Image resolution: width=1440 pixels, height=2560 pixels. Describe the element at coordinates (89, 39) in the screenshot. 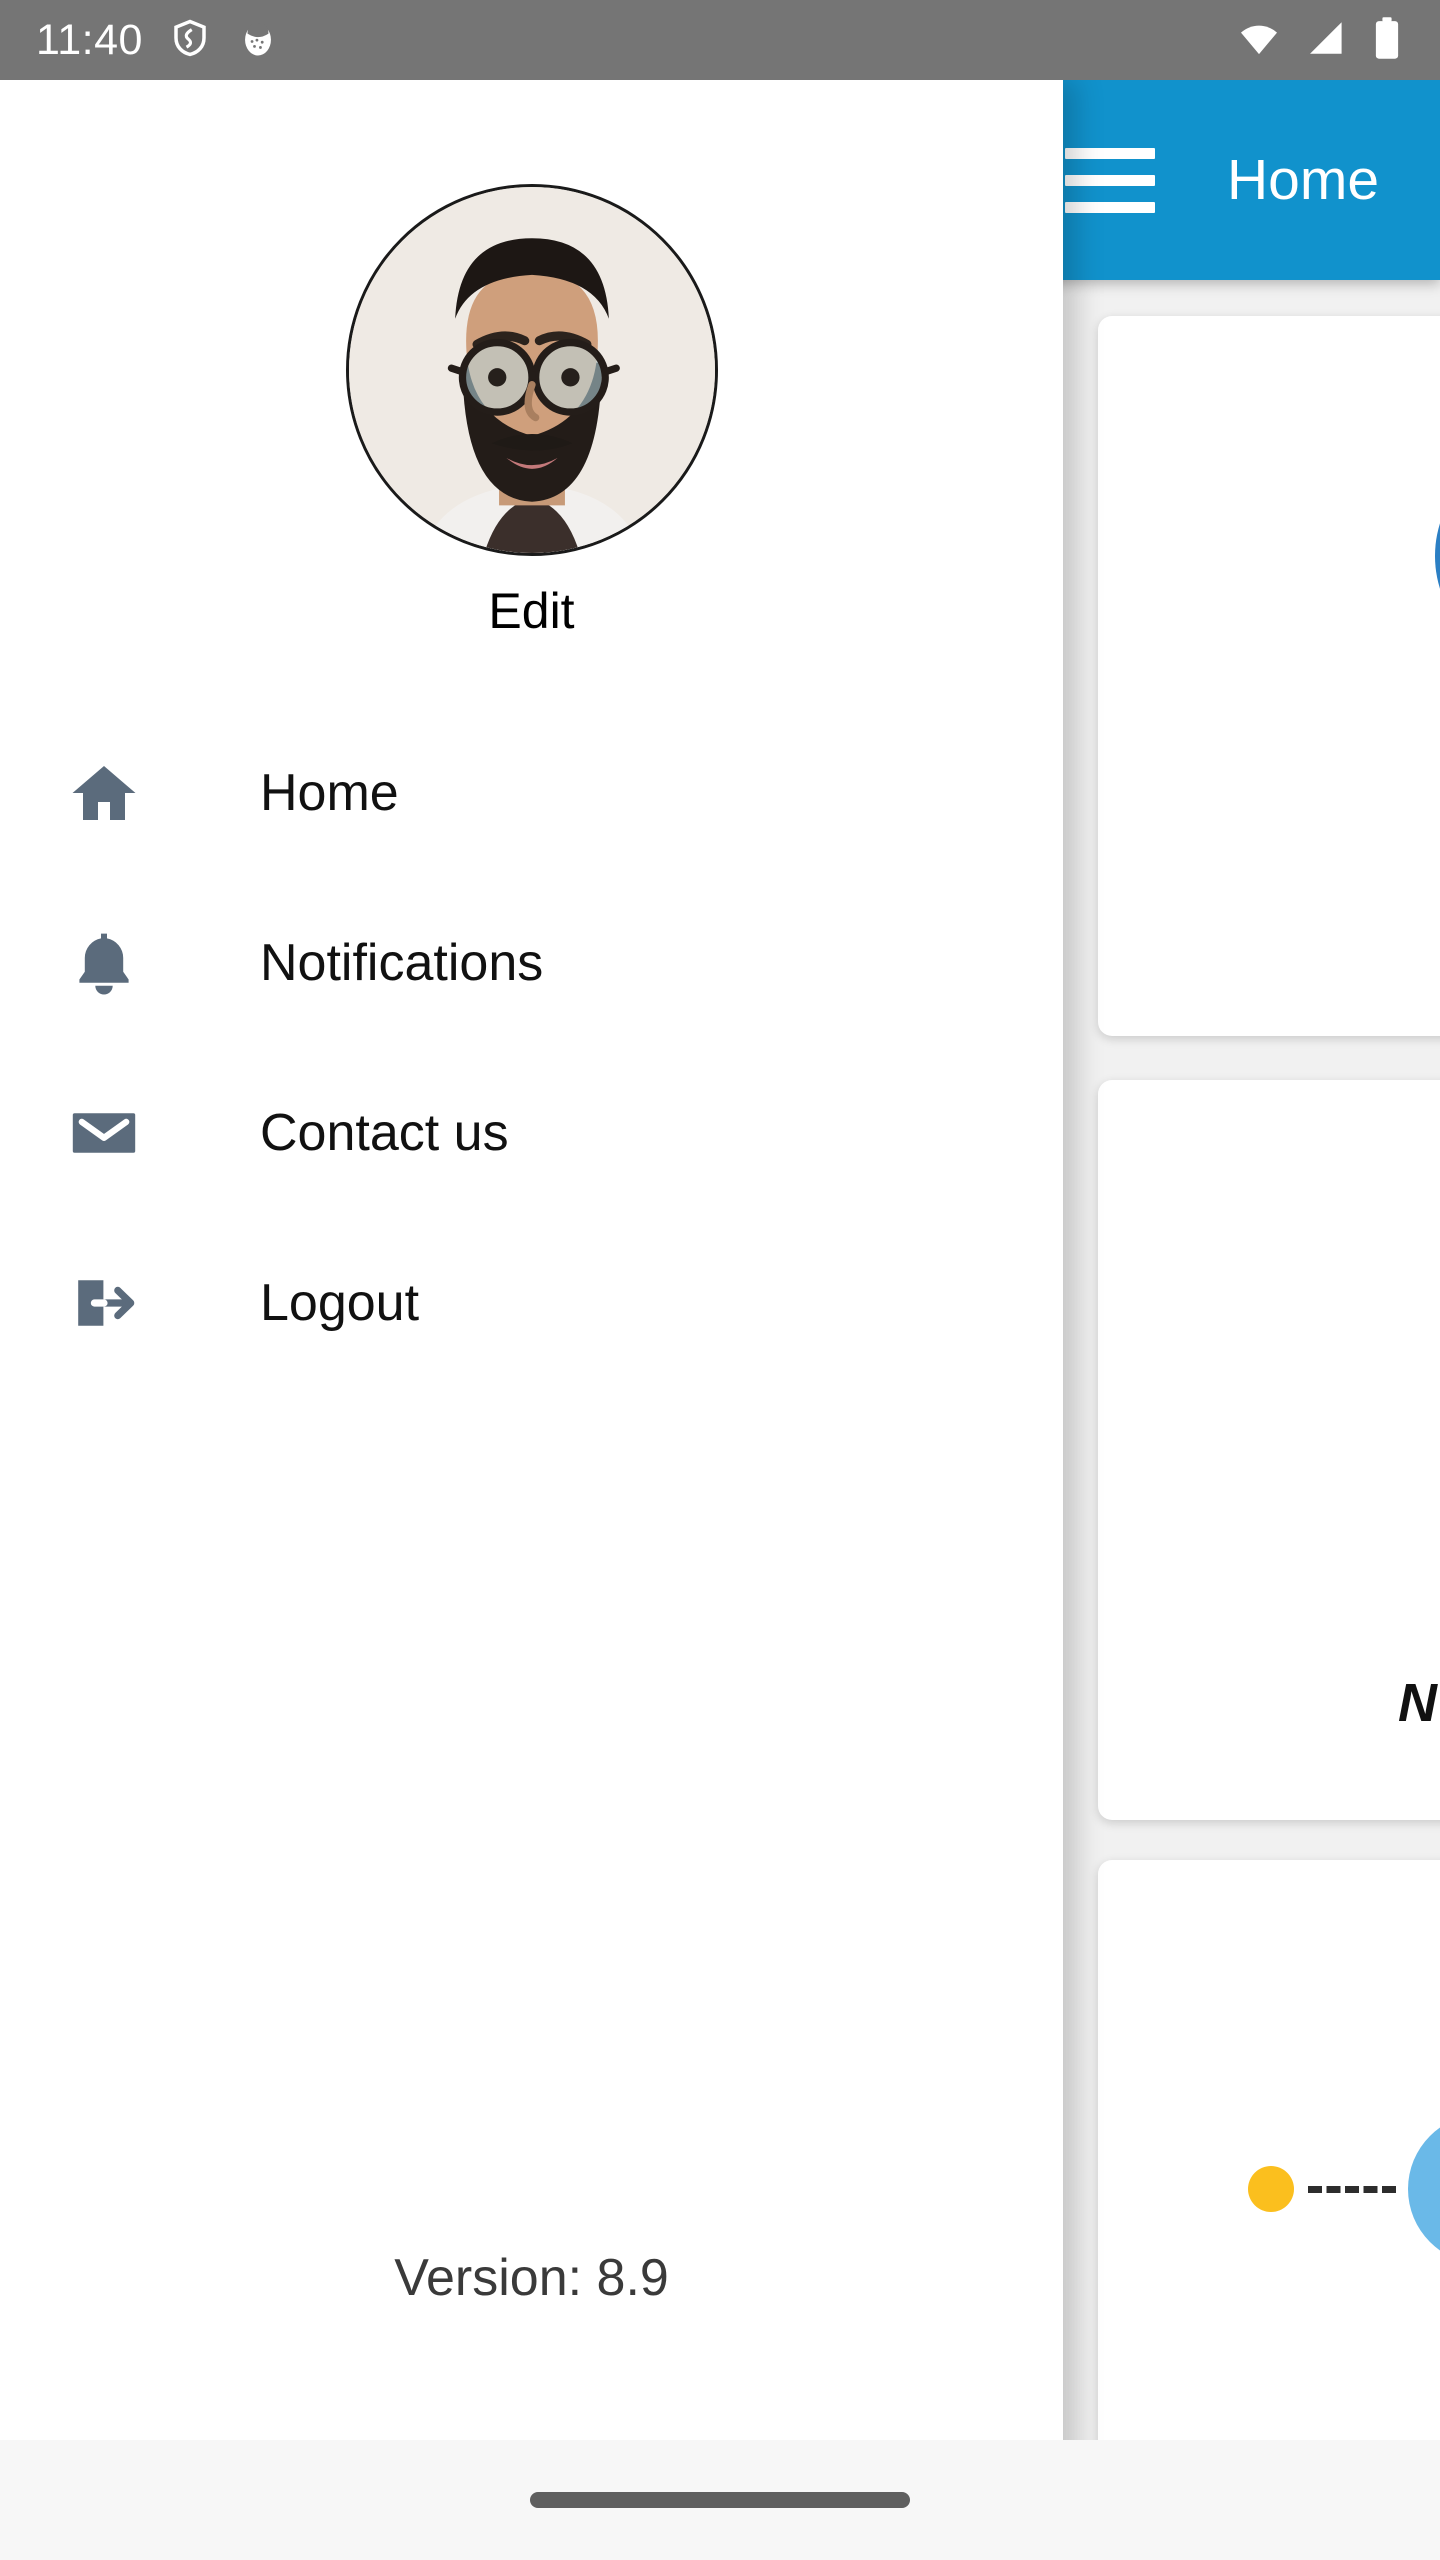

I see `status-bar-clock: 11:40` at that location.